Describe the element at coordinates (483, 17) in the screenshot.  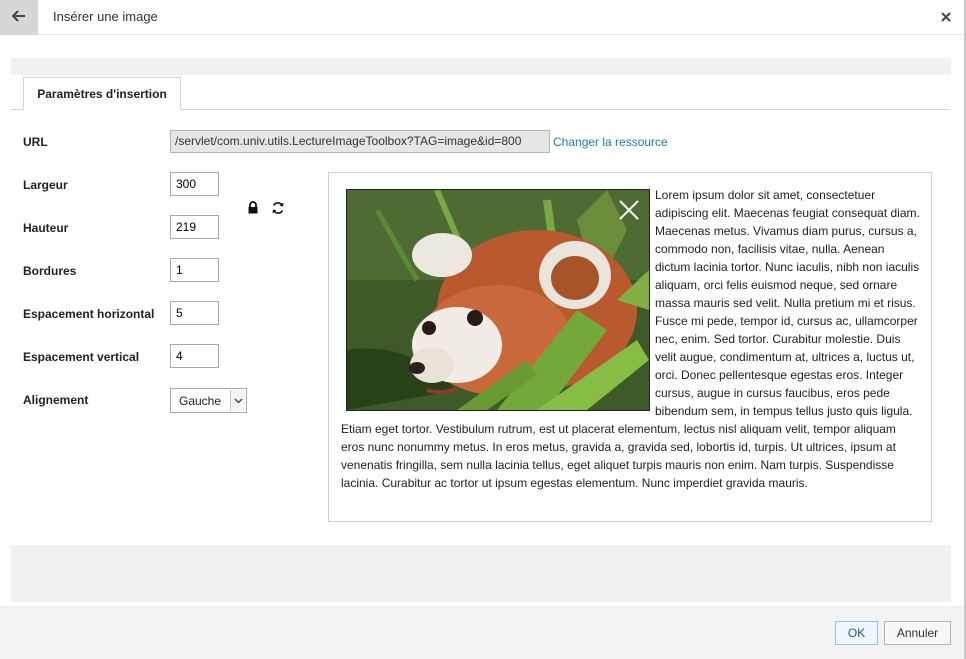
I see `dialog-titlebar: Insérer une image` at that location.